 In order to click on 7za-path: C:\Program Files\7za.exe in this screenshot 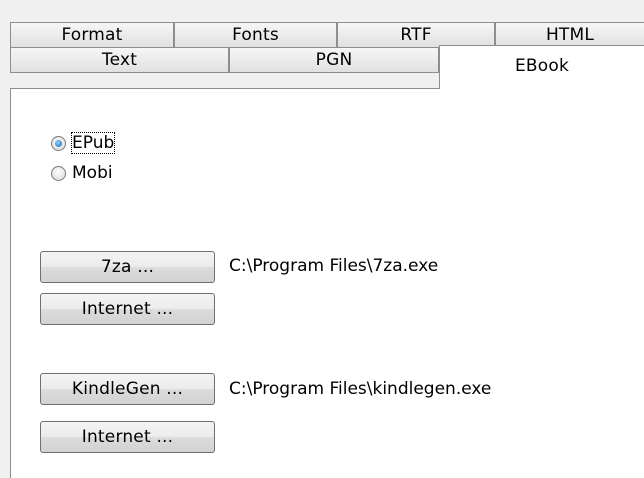, I will do `click(334, 266)`.